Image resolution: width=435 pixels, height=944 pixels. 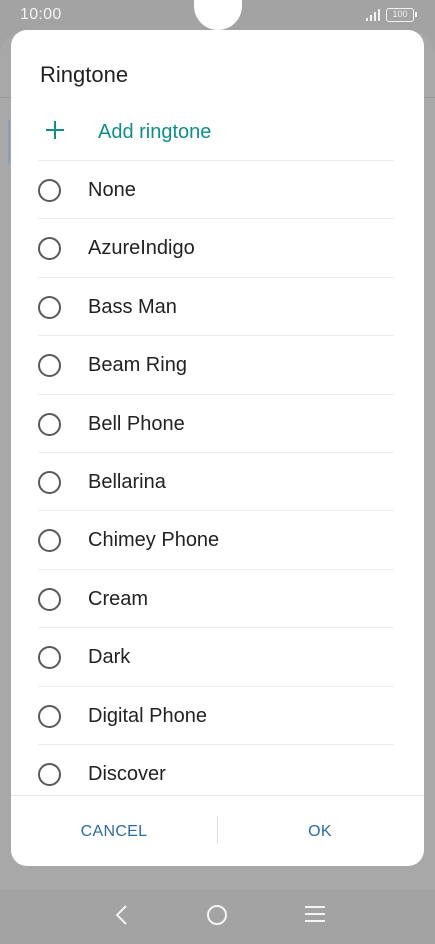 I want to click on status-bar: 10:00 100, so click(x=217, y=15).